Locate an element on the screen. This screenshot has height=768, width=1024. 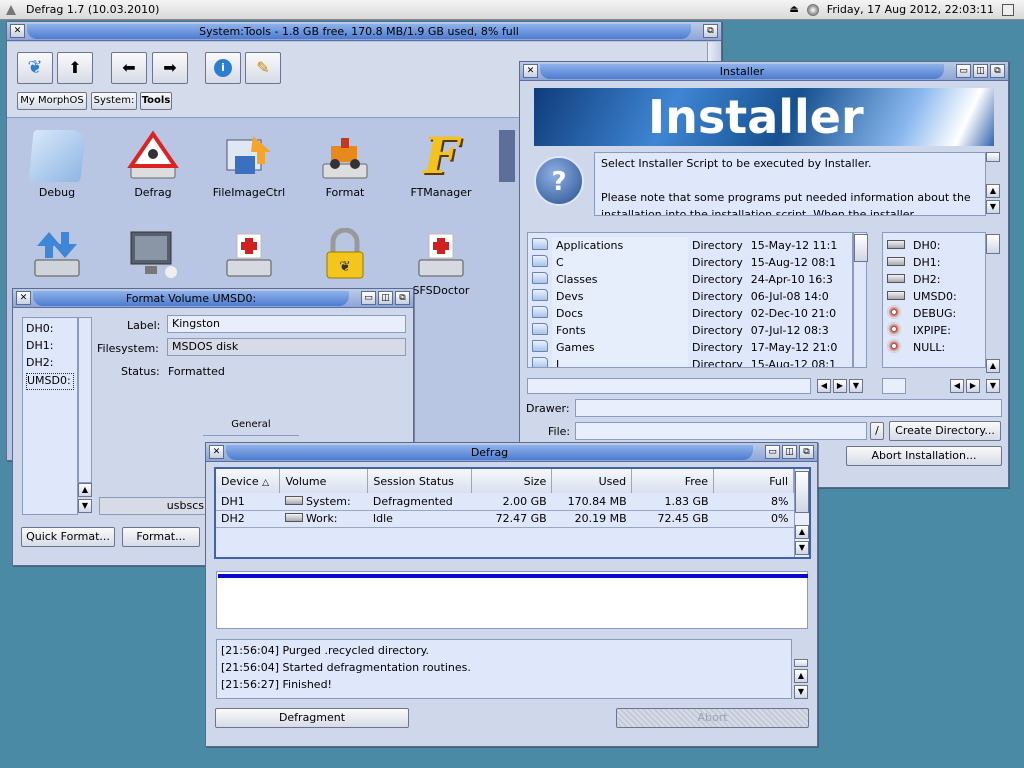
log-up: ▲ is located at coordinates (801, 676).